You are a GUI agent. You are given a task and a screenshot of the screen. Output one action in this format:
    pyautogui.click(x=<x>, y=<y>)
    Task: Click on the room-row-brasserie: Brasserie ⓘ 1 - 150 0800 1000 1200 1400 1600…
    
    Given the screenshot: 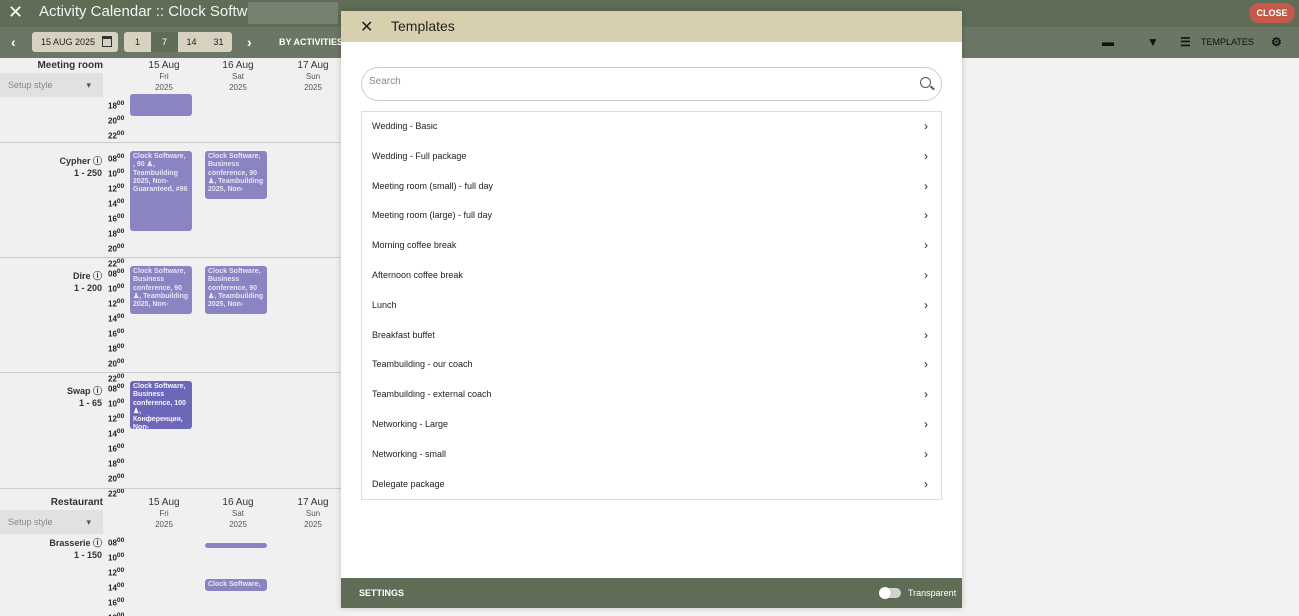 What is the action you would take?
    pyautogui.click(x=170, y=575)
    